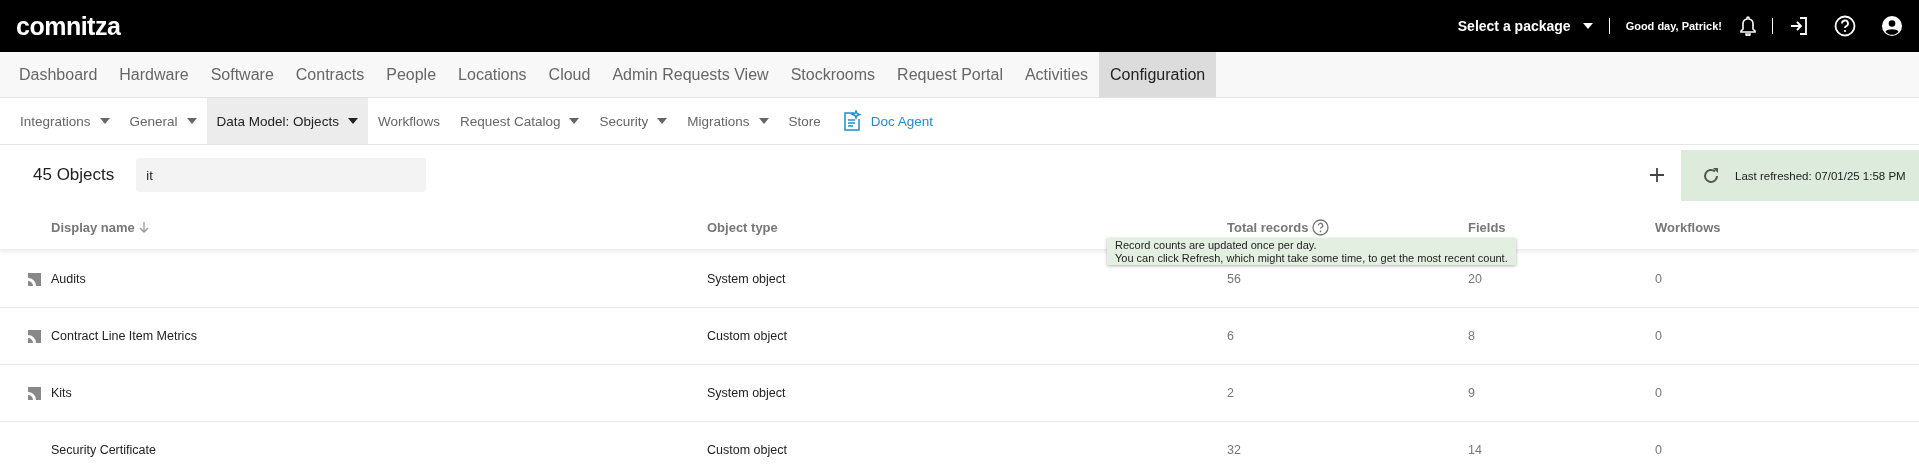 The height and width of the screenshot is (468, 1919). What do you see at coordinates (408, 121) in the screenshot?
I see `sub-nav-item: Workflows` at bounding box center [408, 121].